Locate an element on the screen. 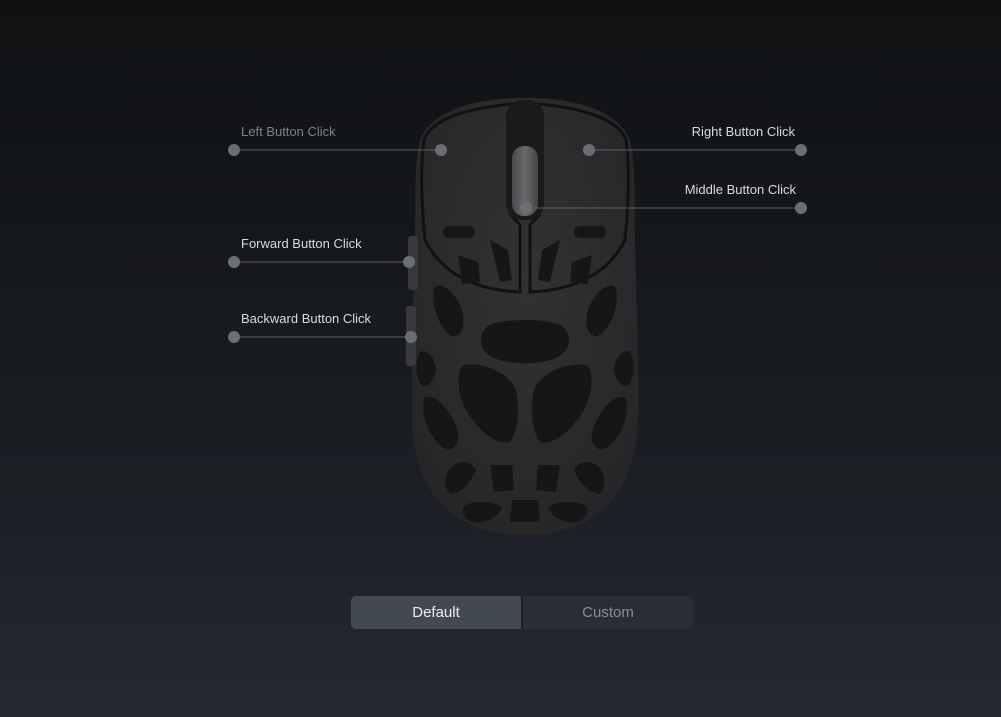  right-click-target-node is located at coordinates (589, 150).